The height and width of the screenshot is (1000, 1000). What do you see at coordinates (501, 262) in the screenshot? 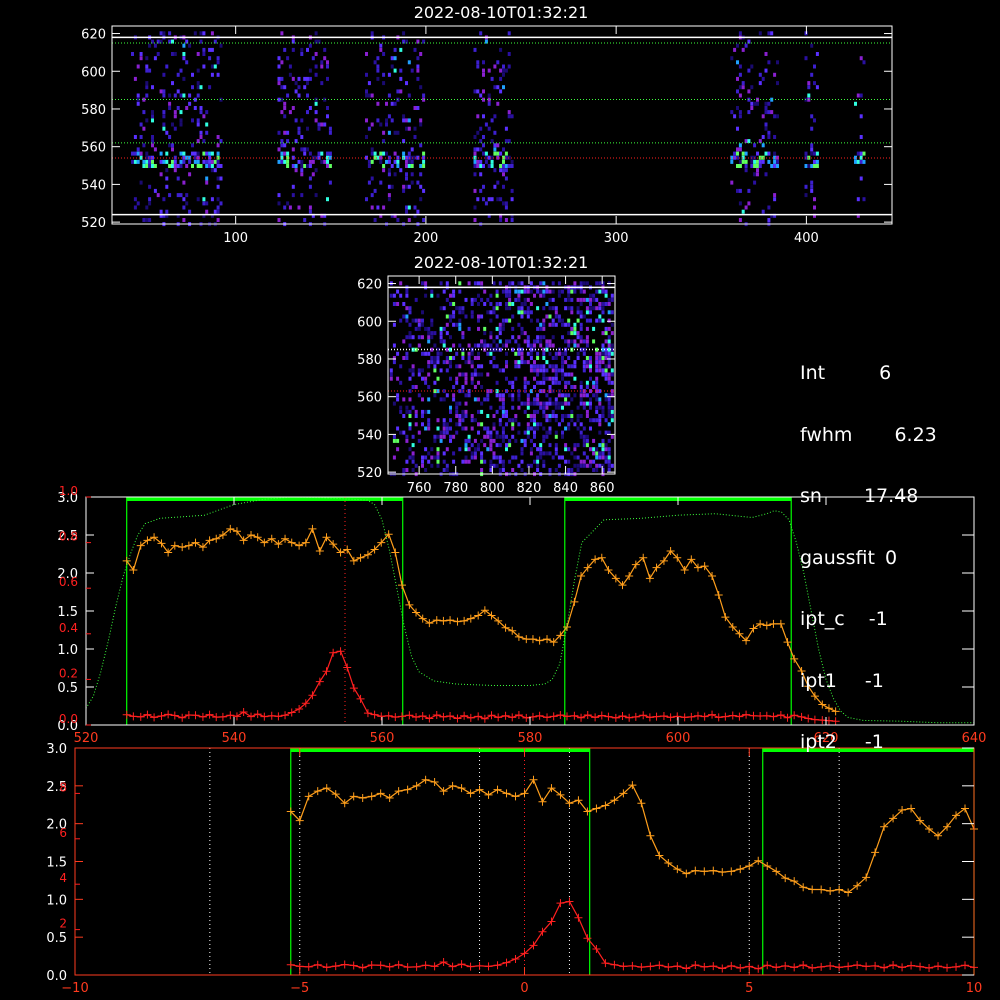
I see `middle-heatmap-title: 2022-08-10T01:32:21` at bounding box center [501, 262].